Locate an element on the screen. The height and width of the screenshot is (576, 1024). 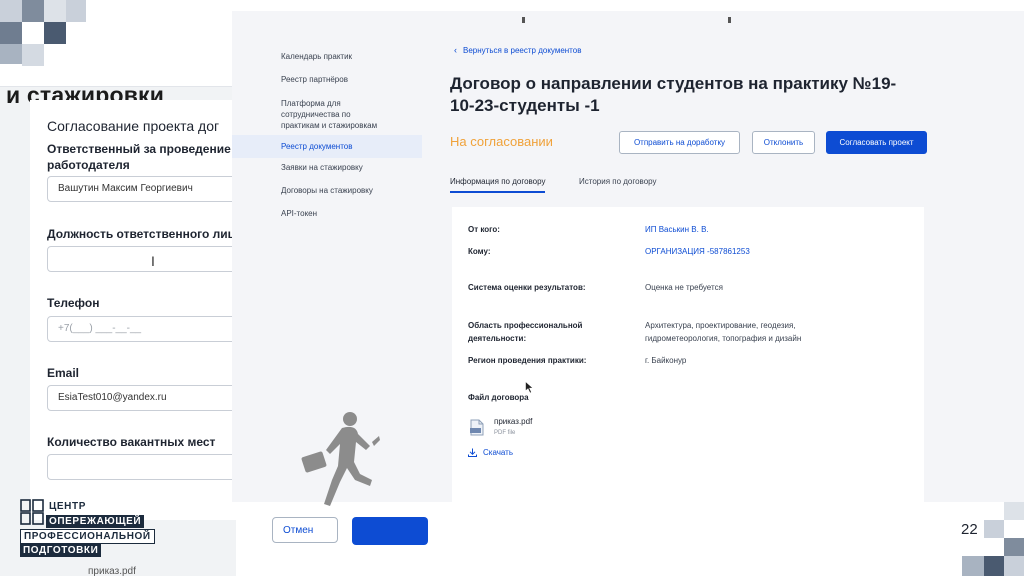
sidebar-item-api-token: API-токен is located at coordinates (274, 213).